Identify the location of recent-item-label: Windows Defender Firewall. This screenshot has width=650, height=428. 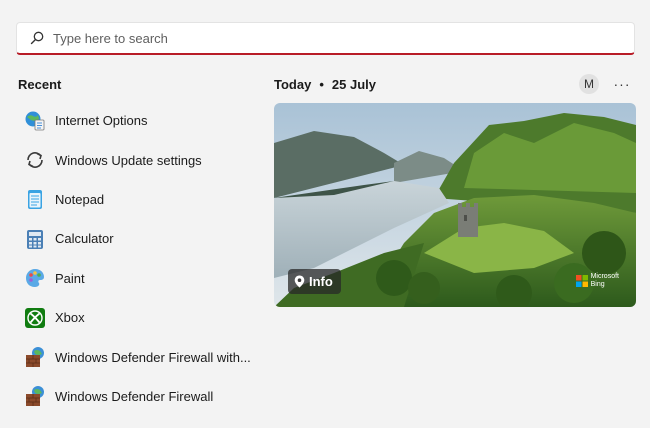
(134, 396).